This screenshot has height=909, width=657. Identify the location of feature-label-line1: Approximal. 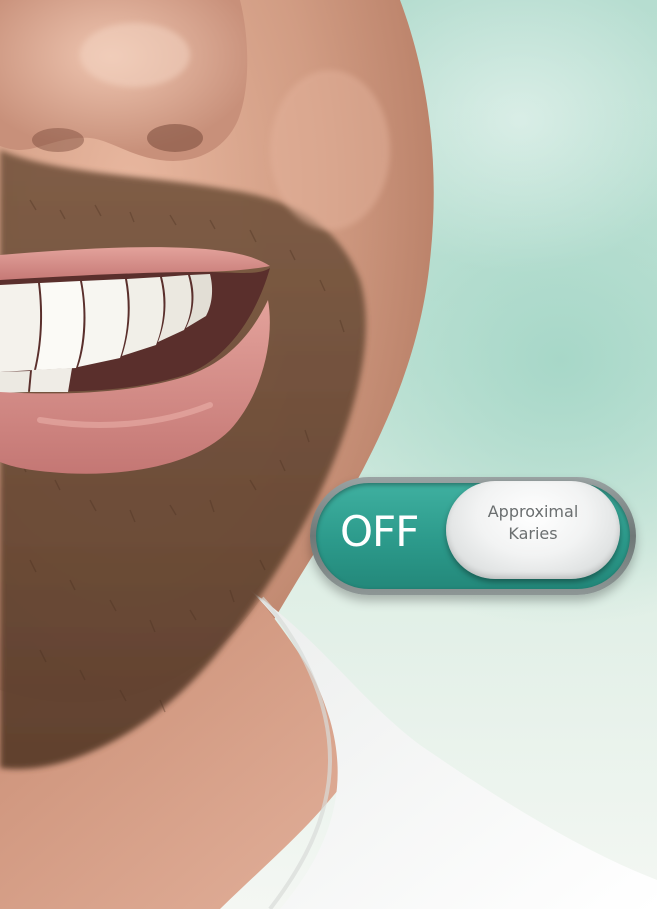
(533, 511).